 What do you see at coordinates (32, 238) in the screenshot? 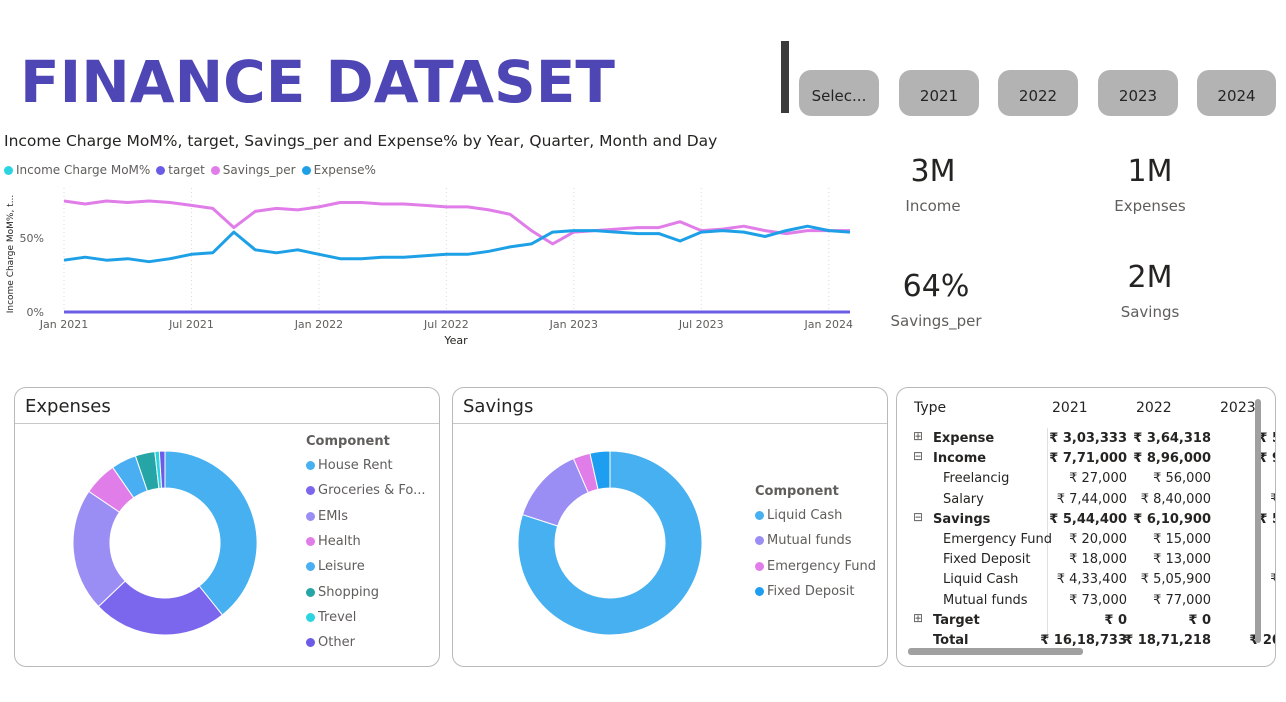
I see `y-tick-label: 50%` at bounding box center [32, 238].